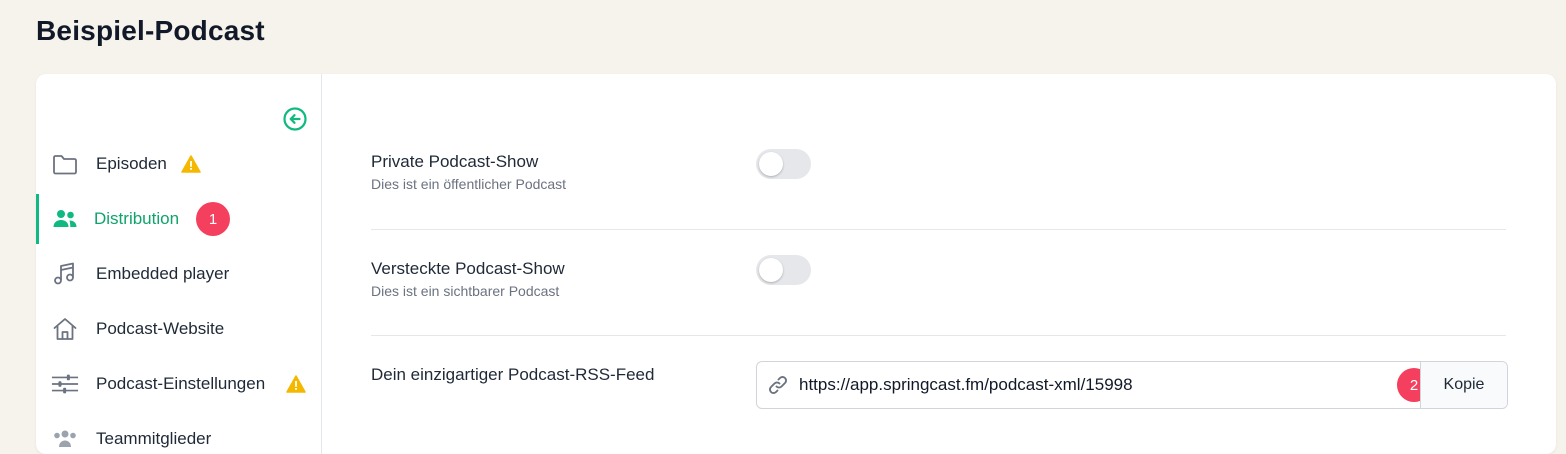  Describe the element at coordinates (160, 328) in the screenshot. I see `sidebar-item-label: Podcast-Website` at that location.